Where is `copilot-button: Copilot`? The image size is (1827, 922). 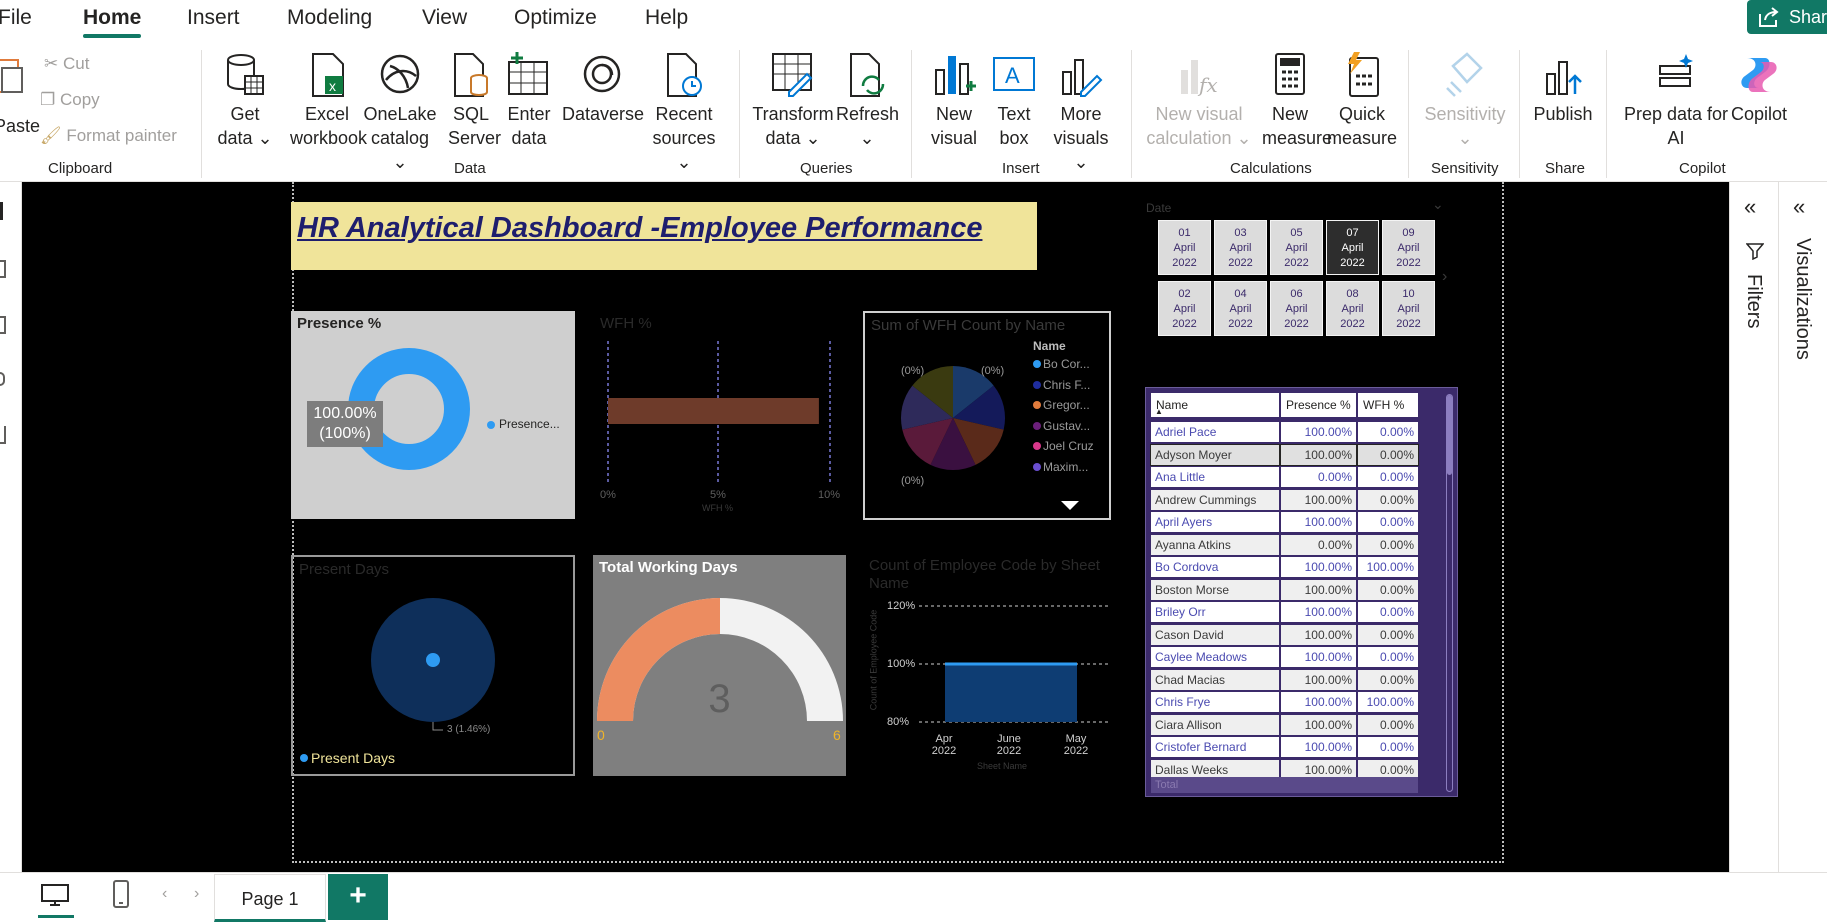
copilot-button: Copilot is located at coordinates (1759, 89).